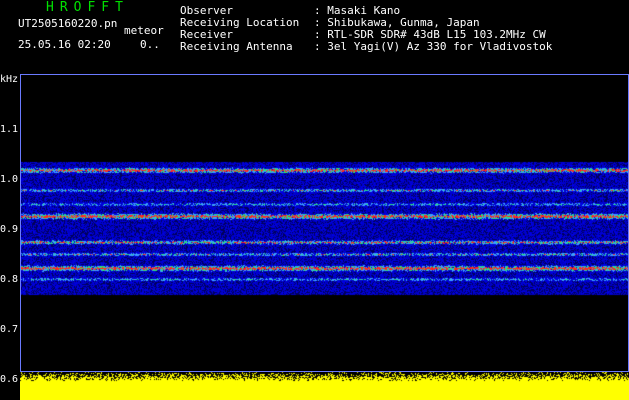  I want to click on info-antenna-value: : 3el Yagi(V) Az 330 for Vladivostok, so click(433, 46).